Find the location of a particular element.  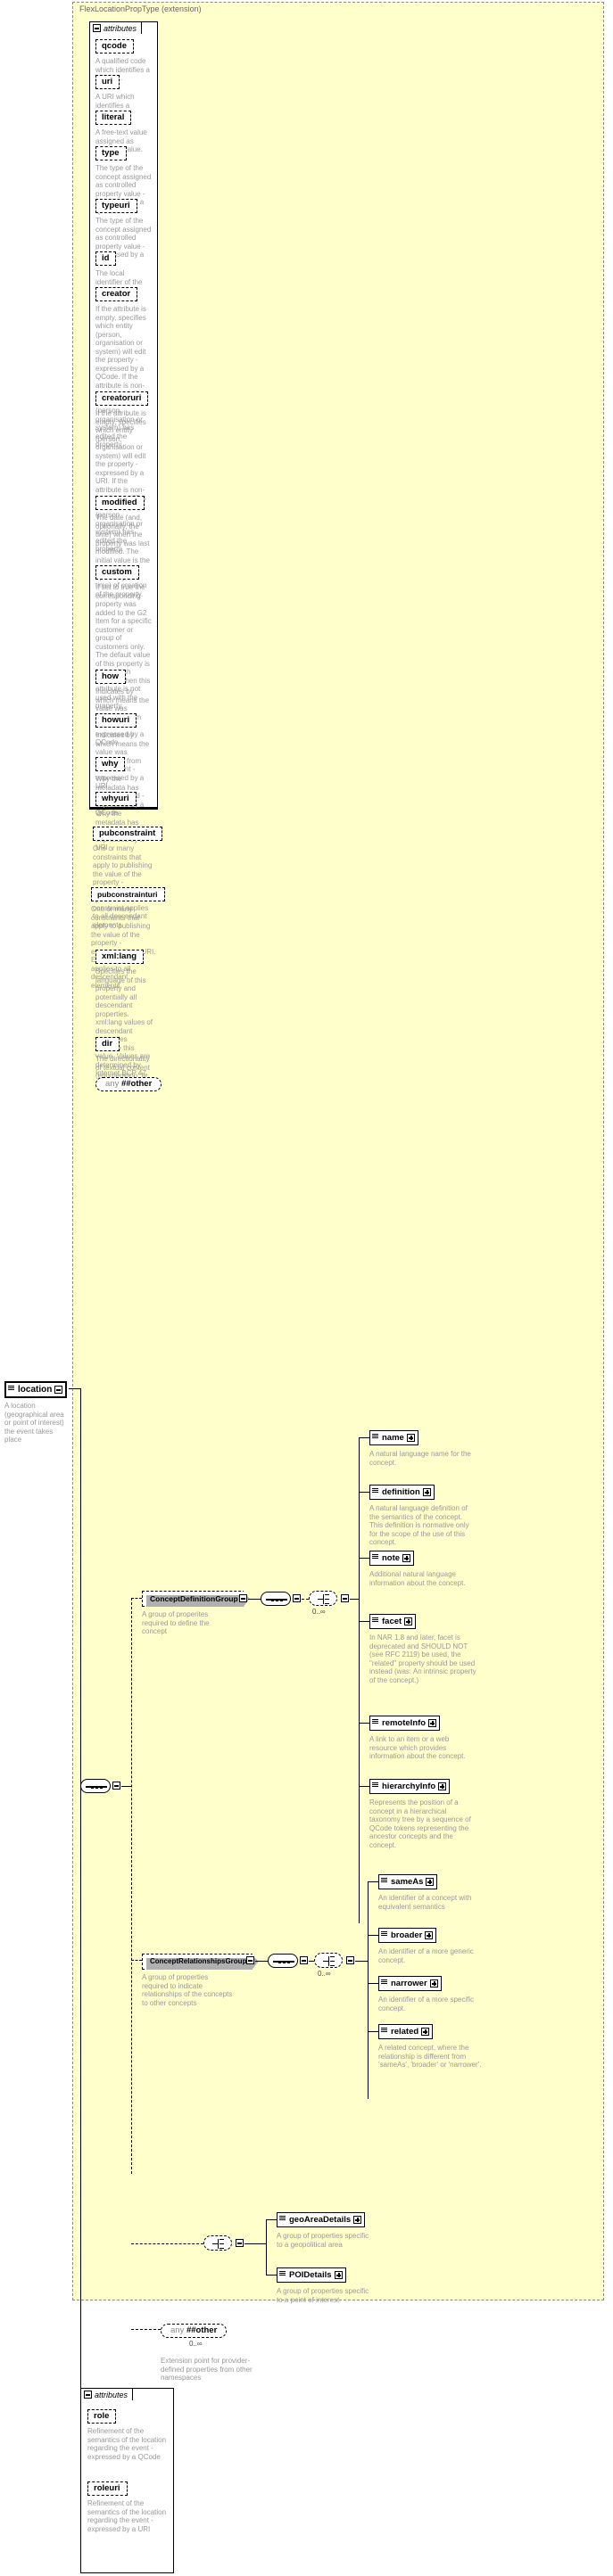

attribute-chip: type is located at coordinates (111, 154).